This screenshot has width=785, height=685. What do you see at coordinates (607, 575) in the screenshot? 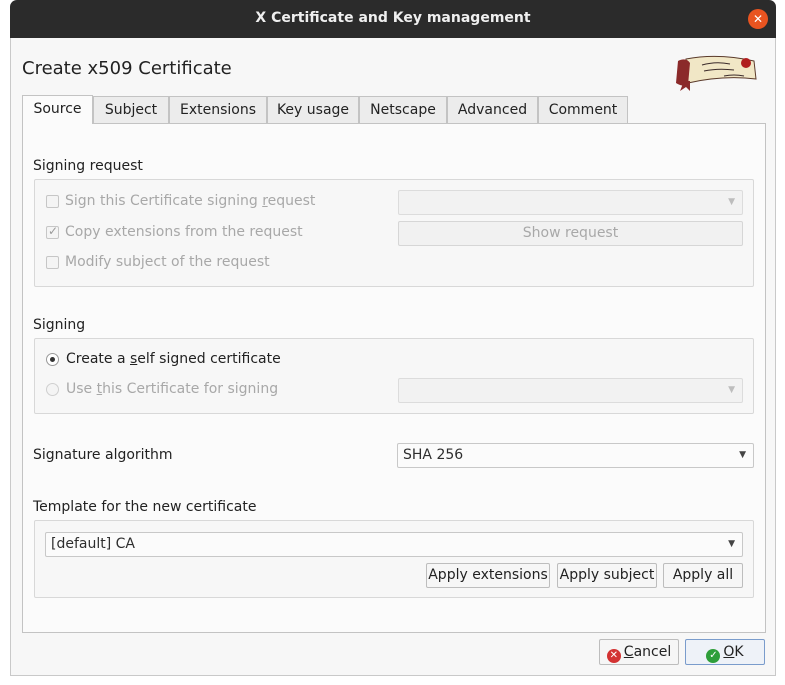
I see `apply-subject-button: Apply subject` at bounding box center [607, 575].